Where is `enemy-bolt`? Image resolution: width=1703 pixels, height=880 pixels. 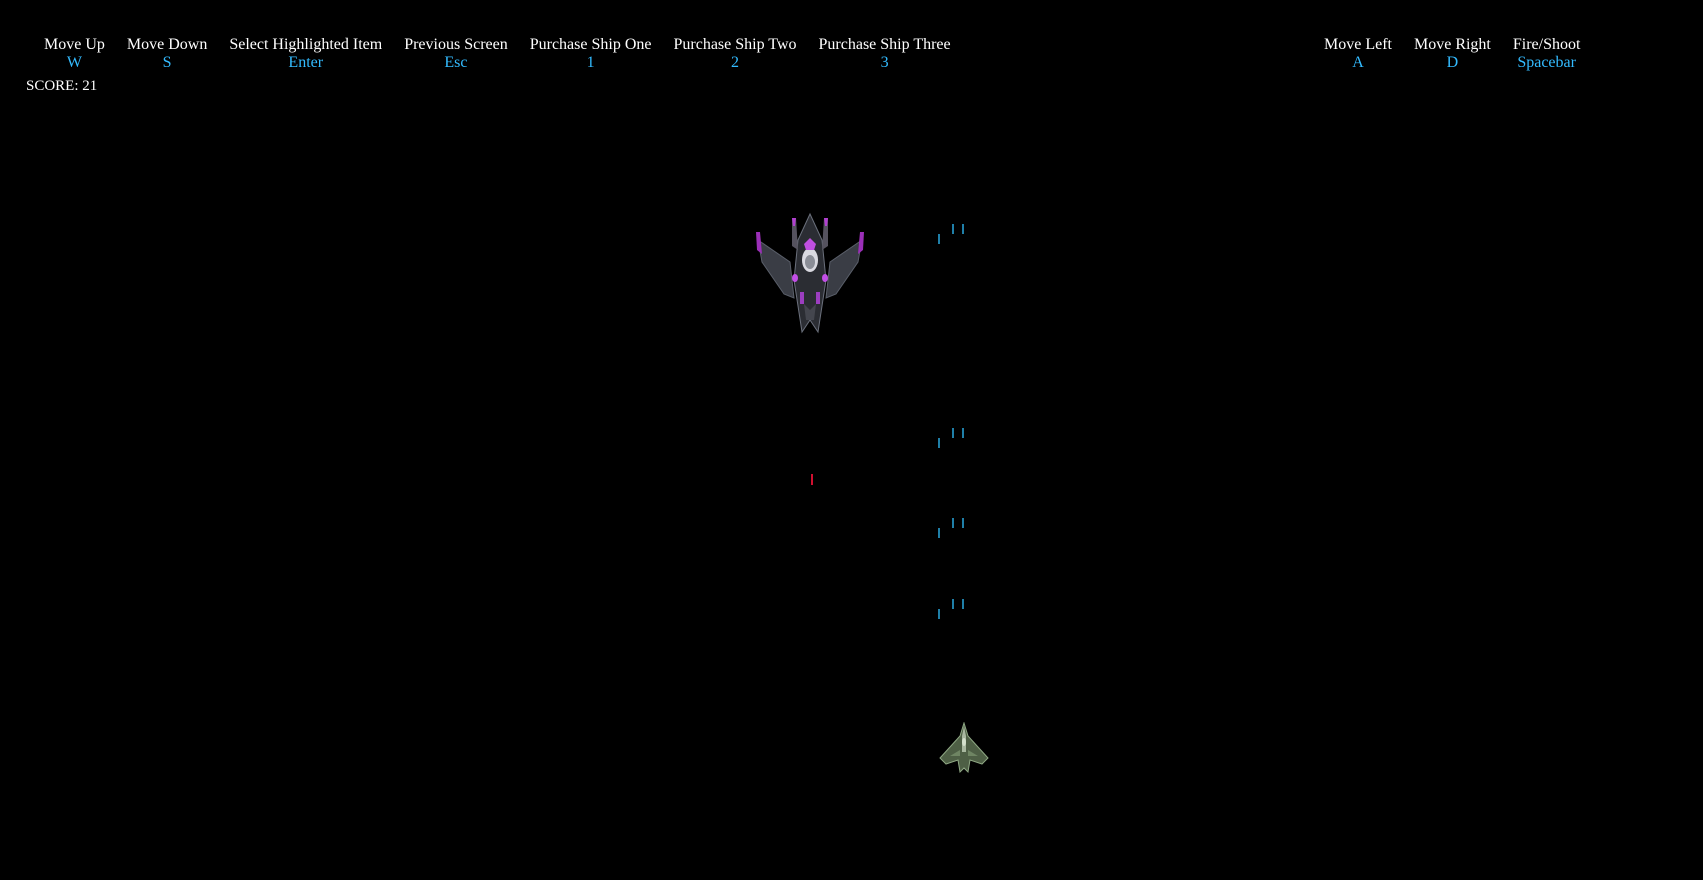 enemy-bolt is located at coordinates (812, 479).